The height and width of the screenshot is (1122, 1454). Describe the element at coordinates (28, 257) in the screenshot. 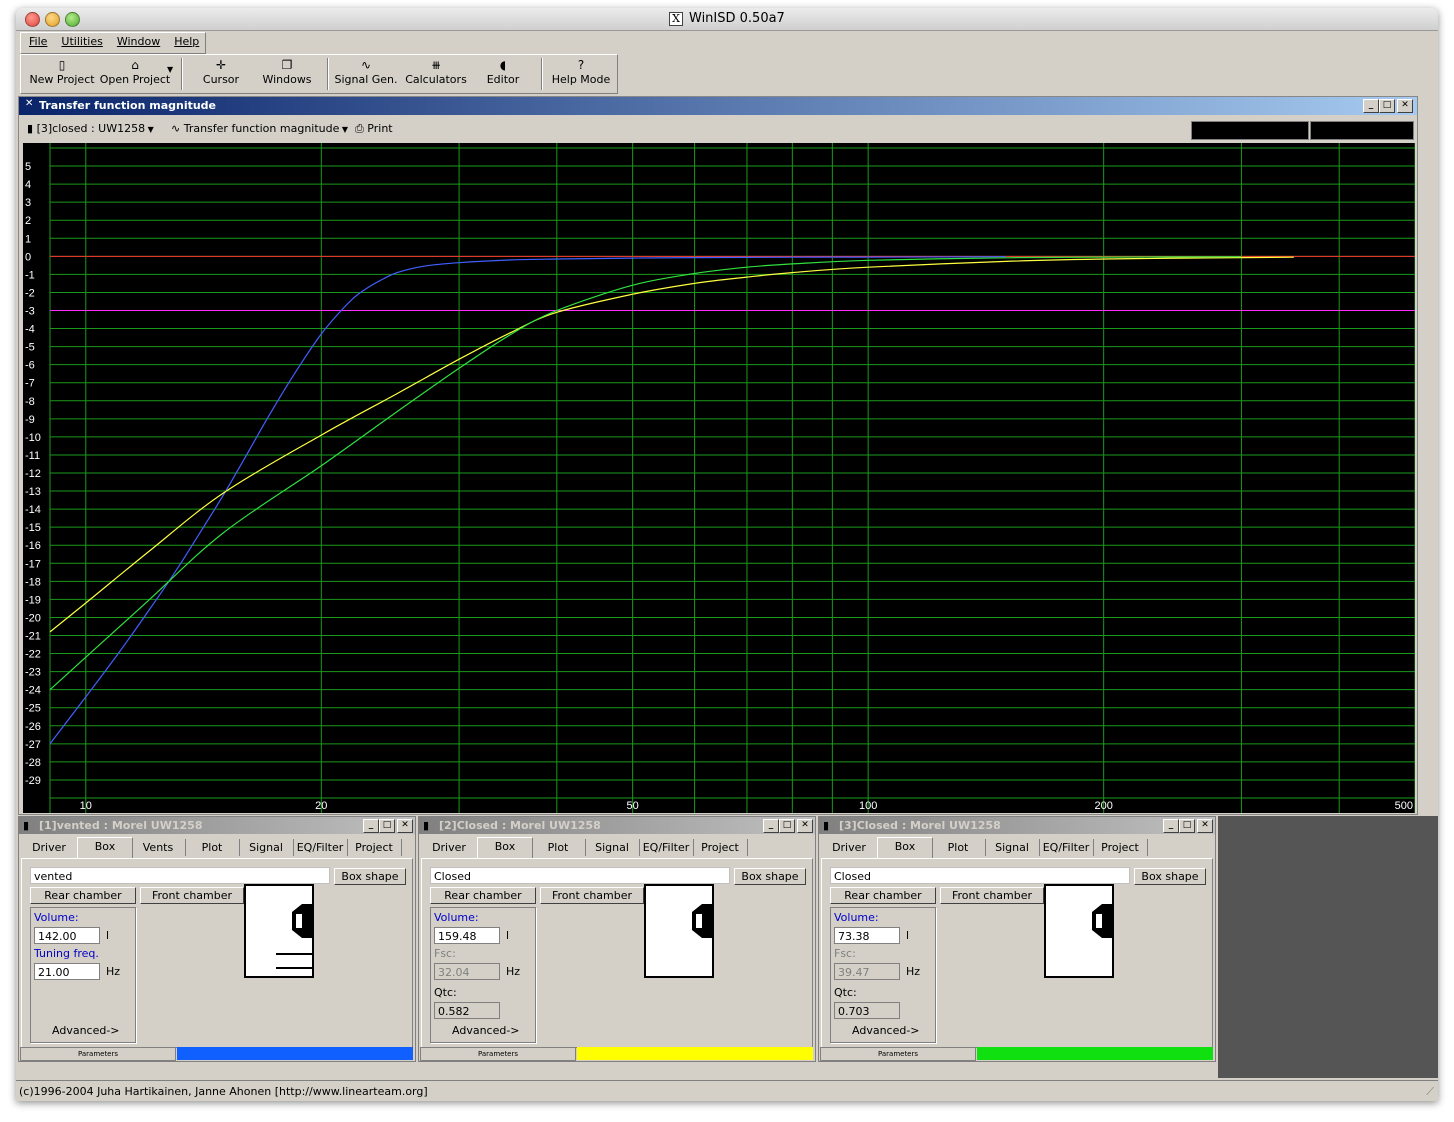

I see `y-tick-label: 0` at that location.